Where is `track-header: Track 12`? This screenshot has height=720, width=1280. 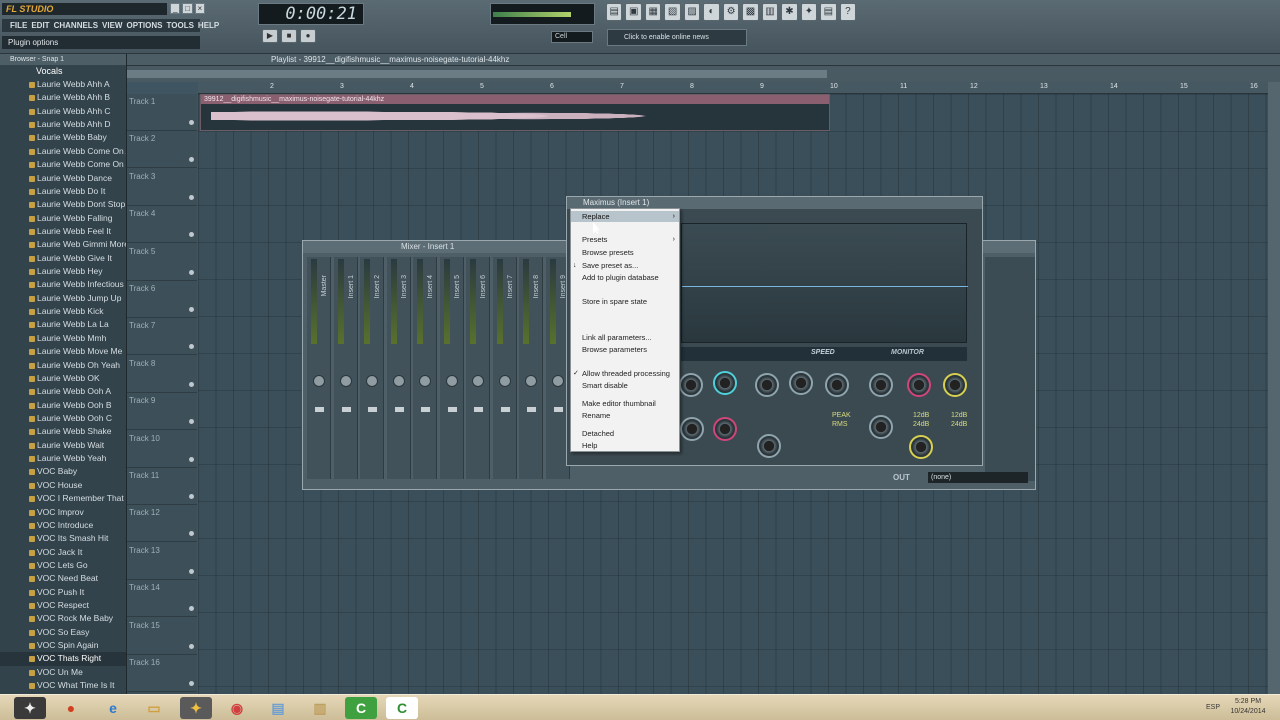 track-header: Track 12 is located at coordinates (162, 524).